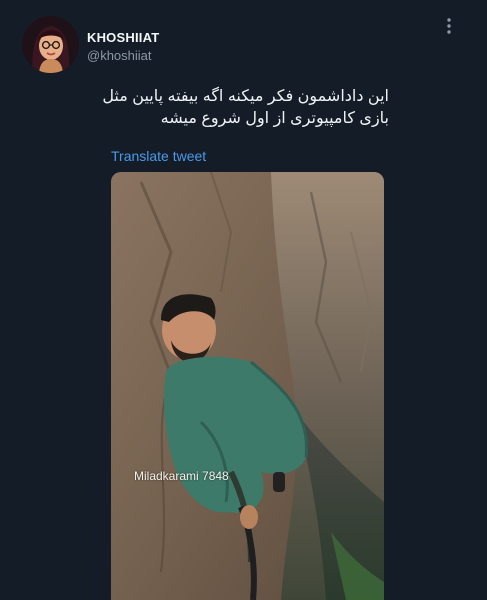 Image resolution: width=487 pixels, height=600 pixels. I want to click on cartoon-woman-avatar-icon, so click(50, 44).